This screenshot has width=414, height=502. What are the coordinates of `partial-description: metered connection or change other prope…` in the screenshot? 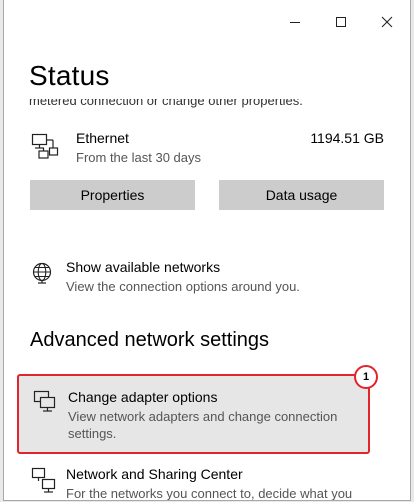 It's located at (166, 100).